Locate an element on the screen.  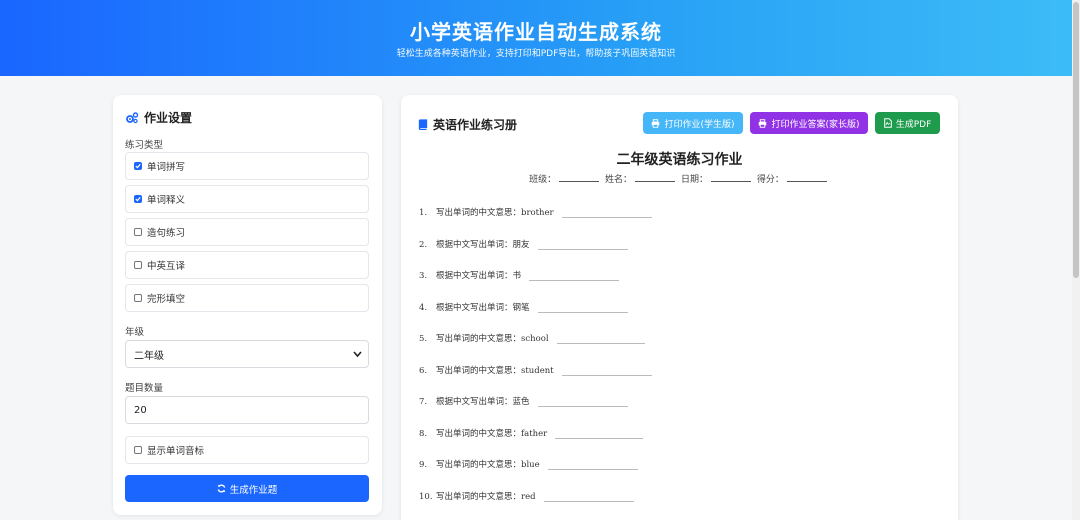
option-label: 完形填空 is located at coordinates (166, 299).